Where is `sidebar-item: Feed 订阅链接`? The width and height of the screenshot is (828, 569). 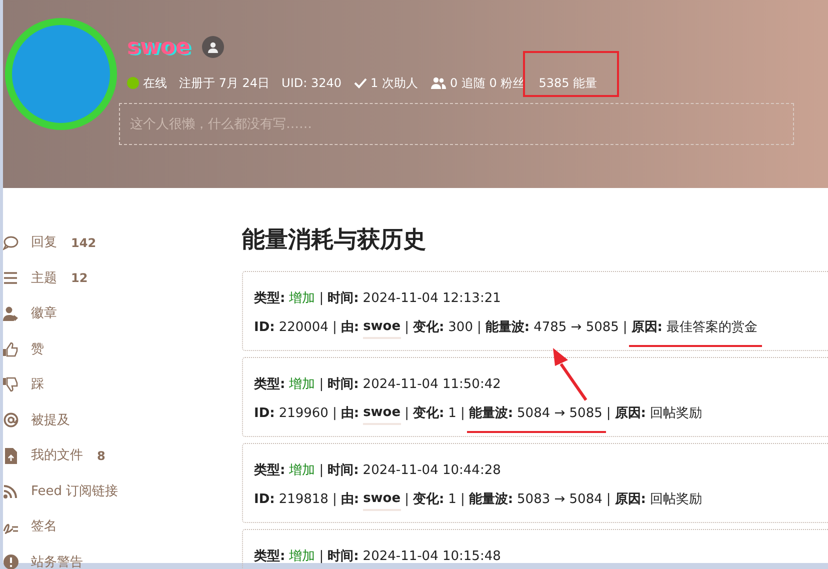 sidebar-item: Feed 订阅链接 is located at coordinates (113, 491).